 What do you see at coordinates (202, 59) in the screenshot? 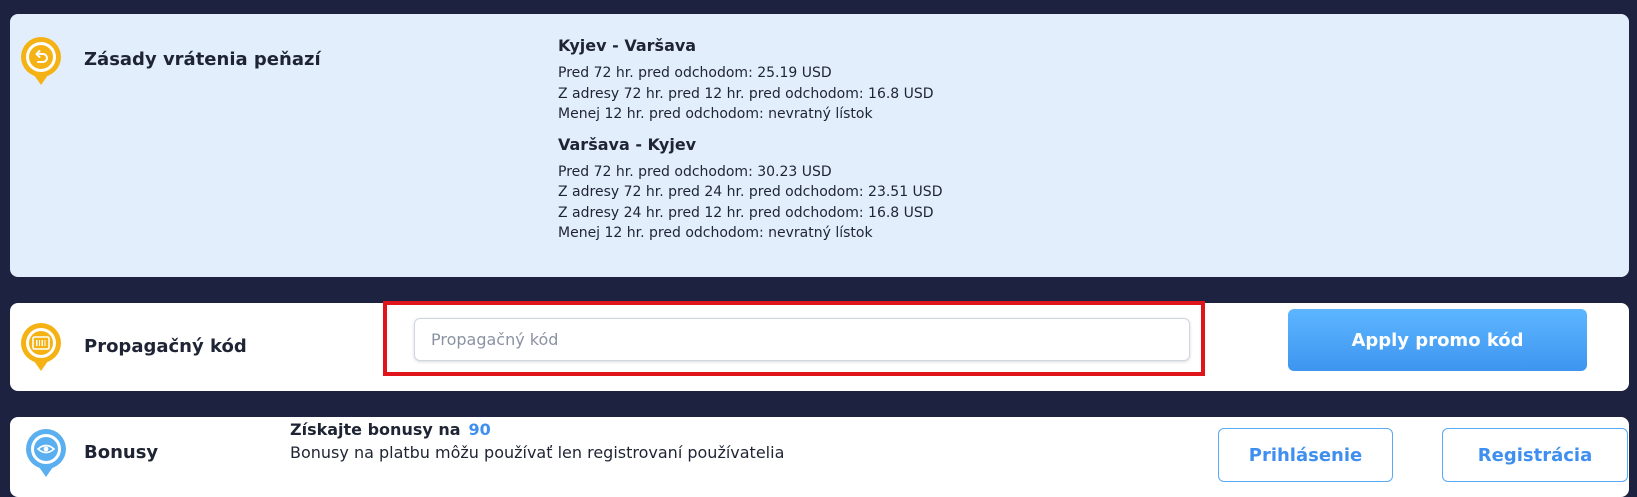
I see `refund-policy-title: Zásady vrátenia peňazí` at bounding box center [202, 59].